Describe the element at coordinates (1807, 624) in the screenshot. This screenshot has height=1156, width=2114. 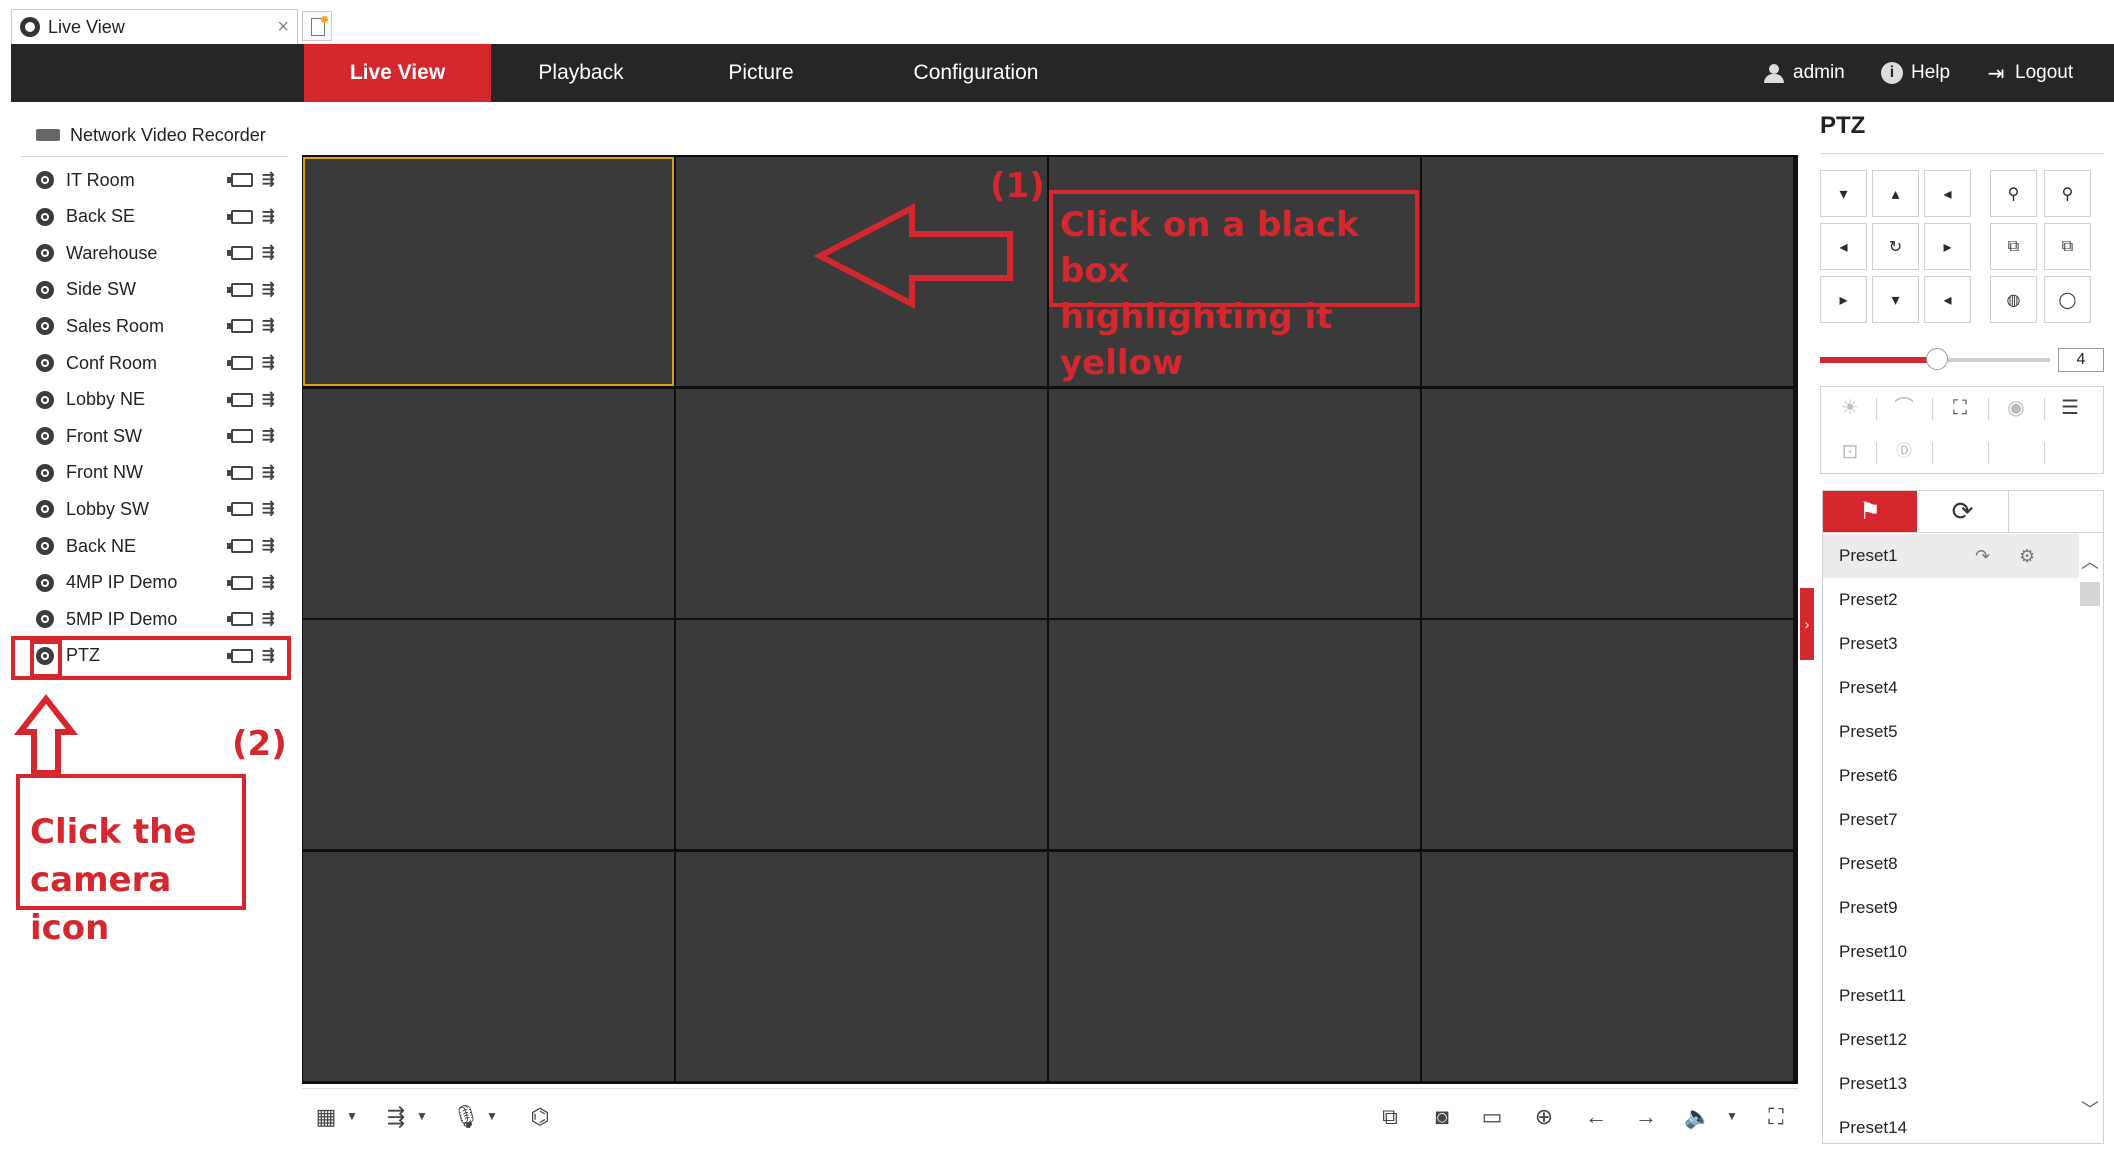
I see `collapse-panel-button: ›` at that location.